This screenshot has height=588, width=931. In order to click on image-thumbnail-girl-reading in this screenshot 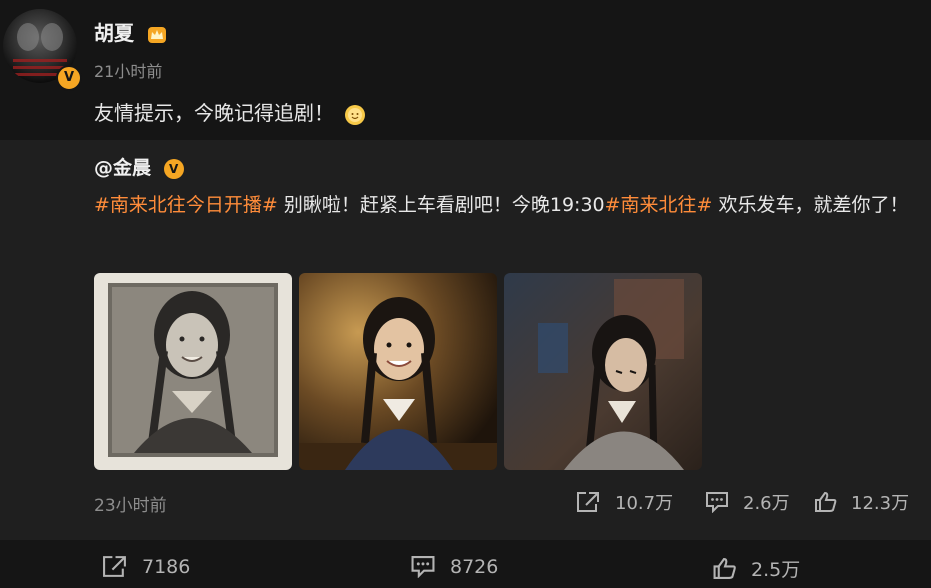, I will do `click(603, 371)`.